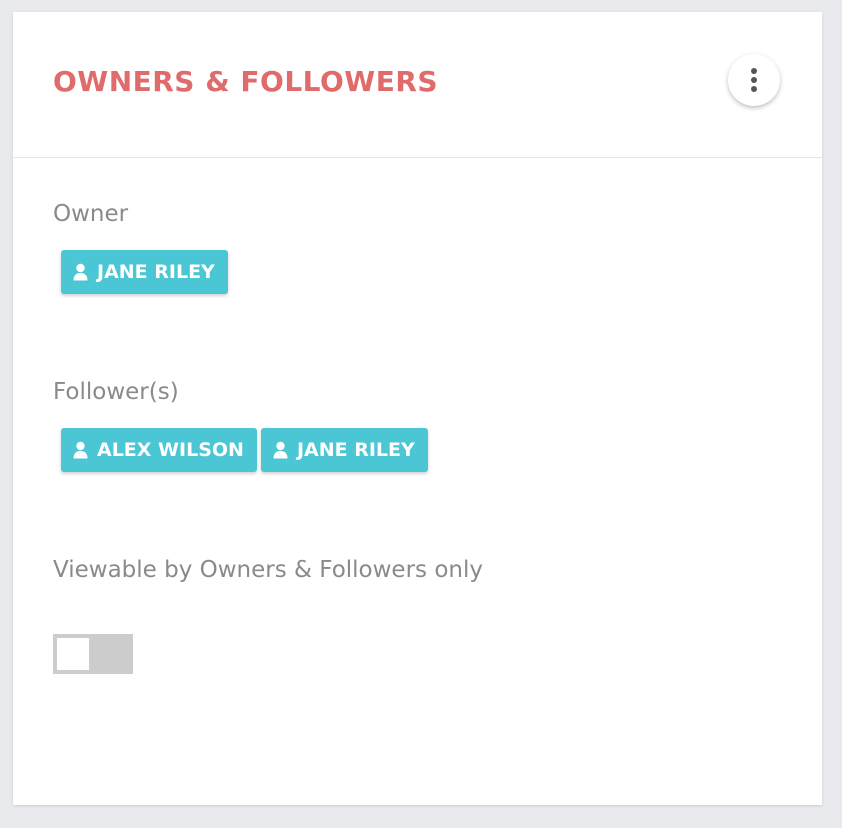 The image size is (842, 828). I want to click on follower-chip: JANE RILEY, so click(344, 450).